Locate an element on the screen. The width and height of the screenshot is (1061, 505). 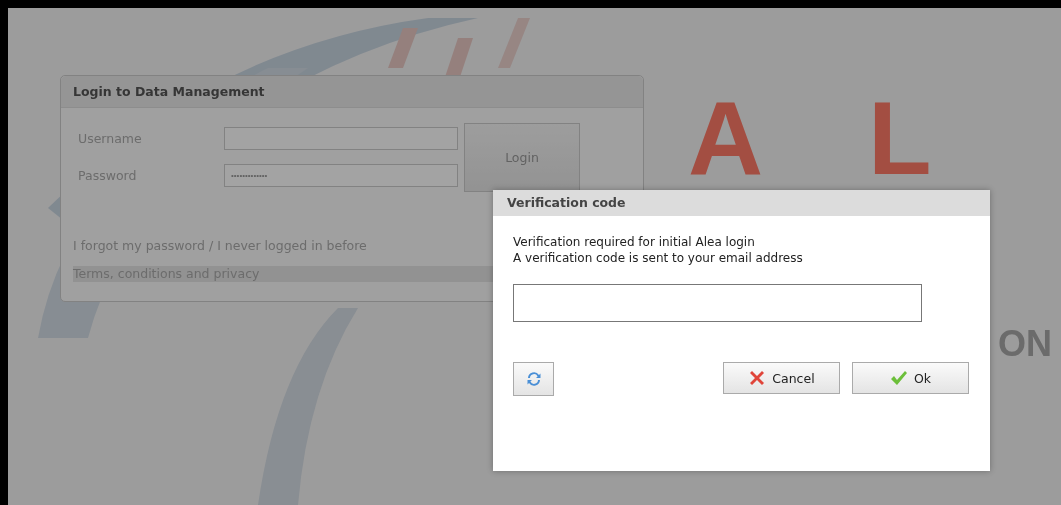
dialog-title: Verification code is located at coordinates (741, 203).